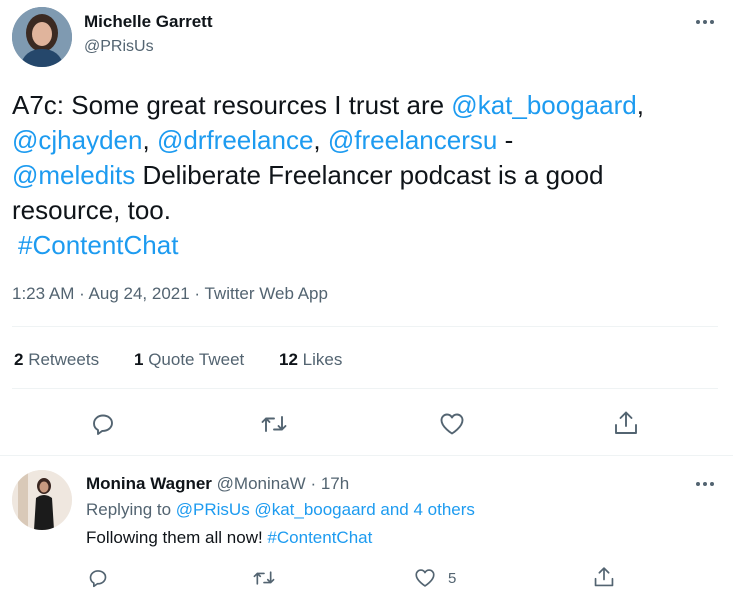  Describe the element at coordinates (412, 140) in the screenshot. I see `mention-link: @freelancersu` at that location.